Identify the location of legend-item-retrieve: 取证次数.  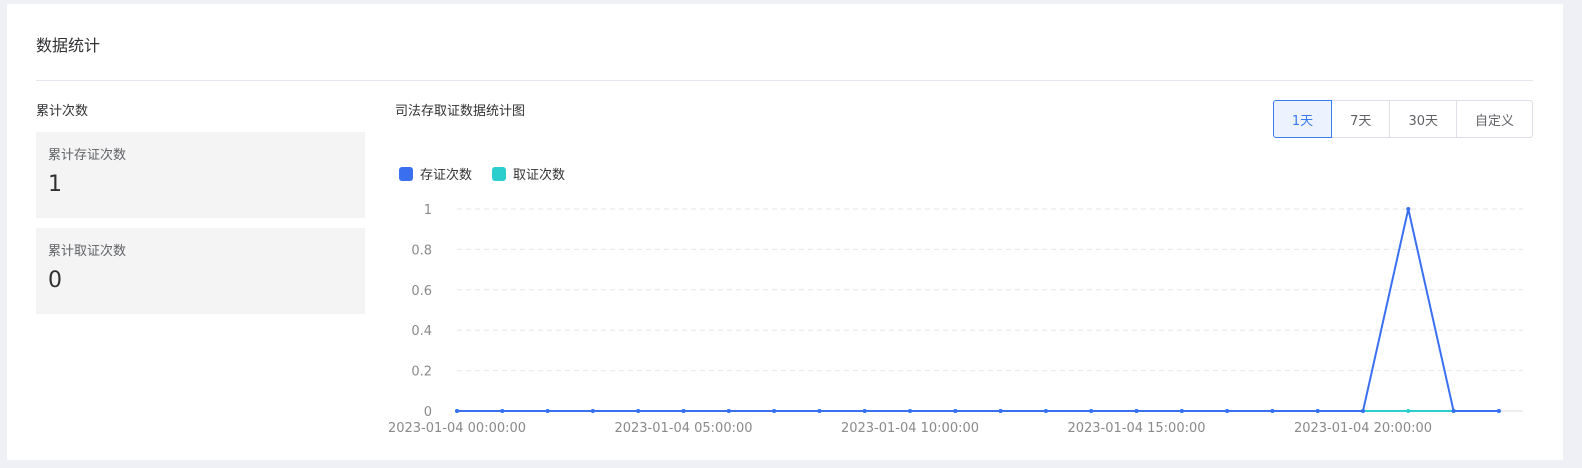
(528, 173).